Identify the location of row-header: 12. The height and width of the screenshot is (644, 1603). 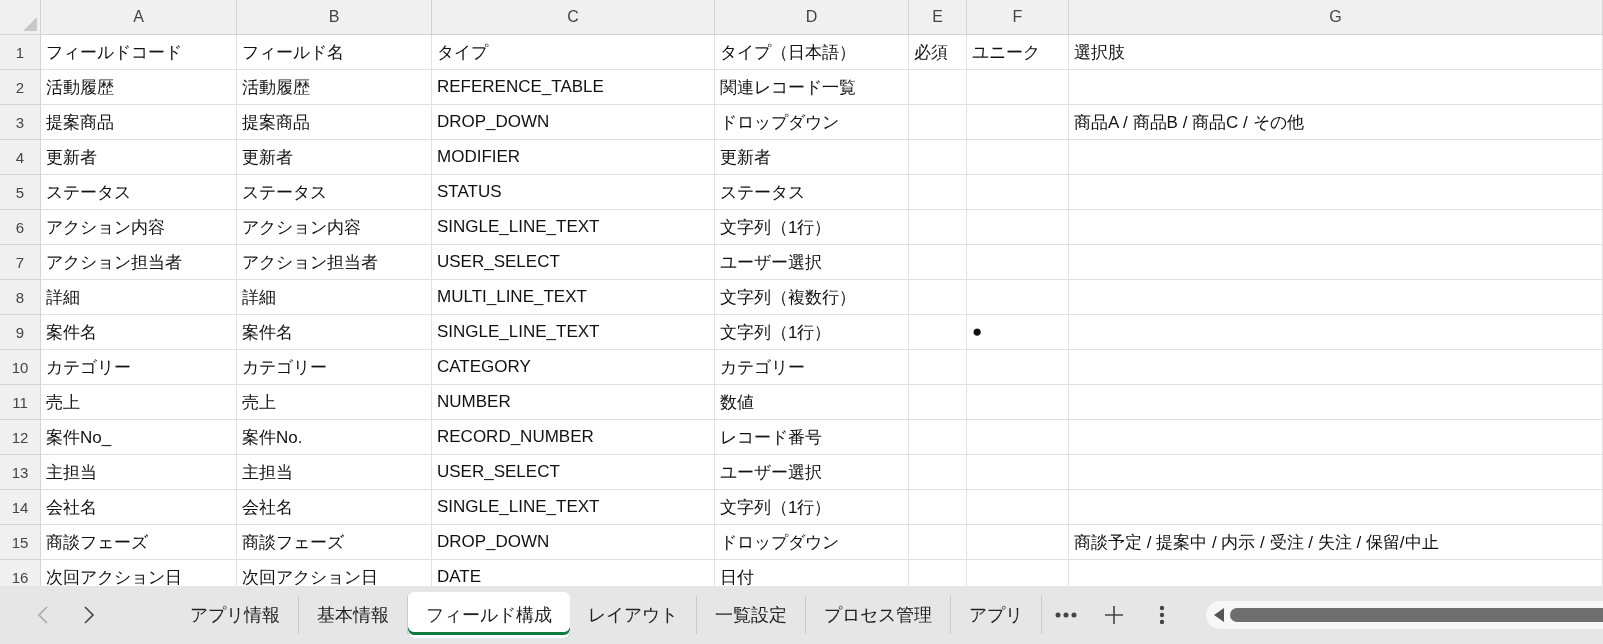
(20, 437).